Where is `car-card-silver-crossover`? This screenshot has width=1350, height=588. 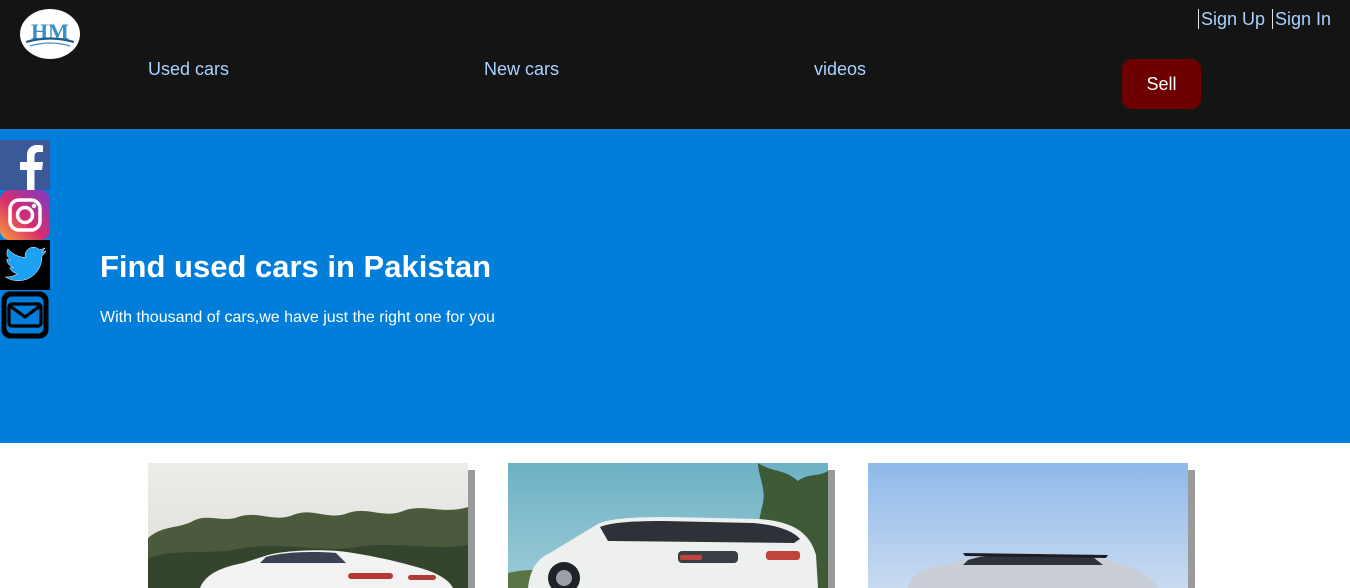 car-card-silver-crossover is located at coordinates (1028, 525).